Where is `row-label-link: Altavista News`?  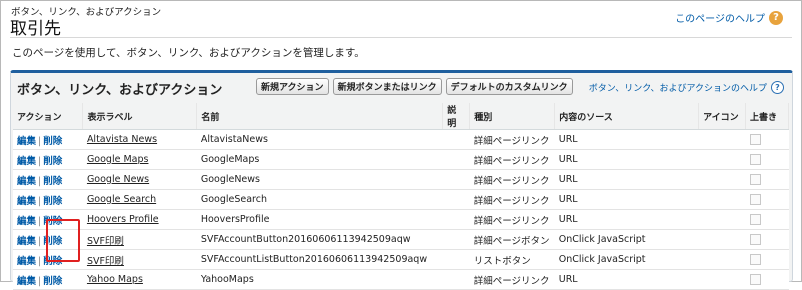 row-label-link: Altavista News is located at coordinates (122, 139).